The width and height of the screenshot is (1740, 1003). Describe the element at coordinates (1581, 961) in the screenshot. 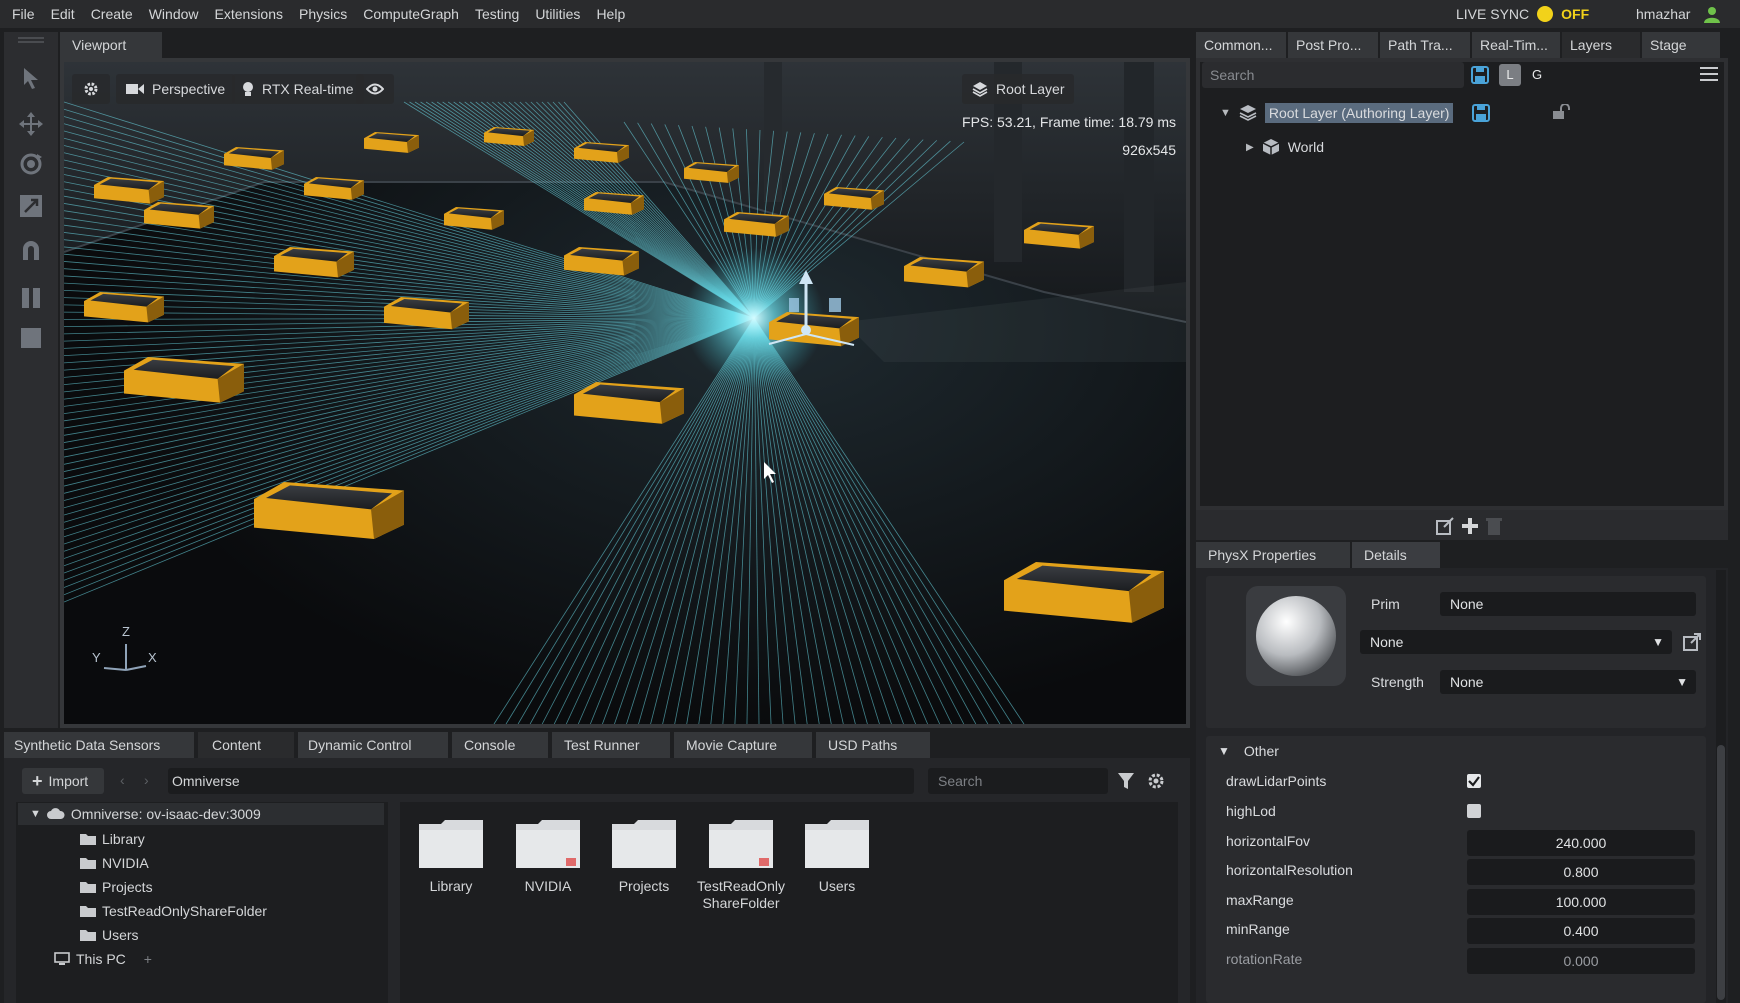

I see `number-field-rotationRate: 0.000` at that location.